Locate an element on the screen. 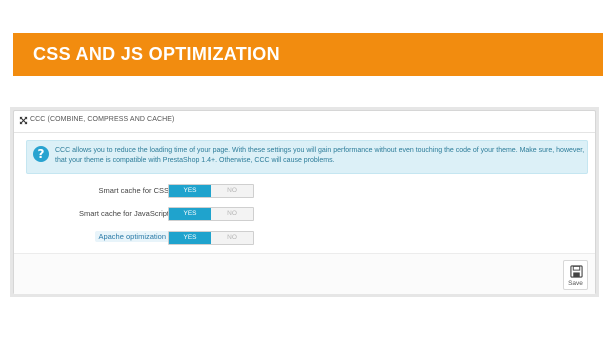 The image size is (616, 354). js-cache-toggle: YES NO is located at coordinates (211, 214).